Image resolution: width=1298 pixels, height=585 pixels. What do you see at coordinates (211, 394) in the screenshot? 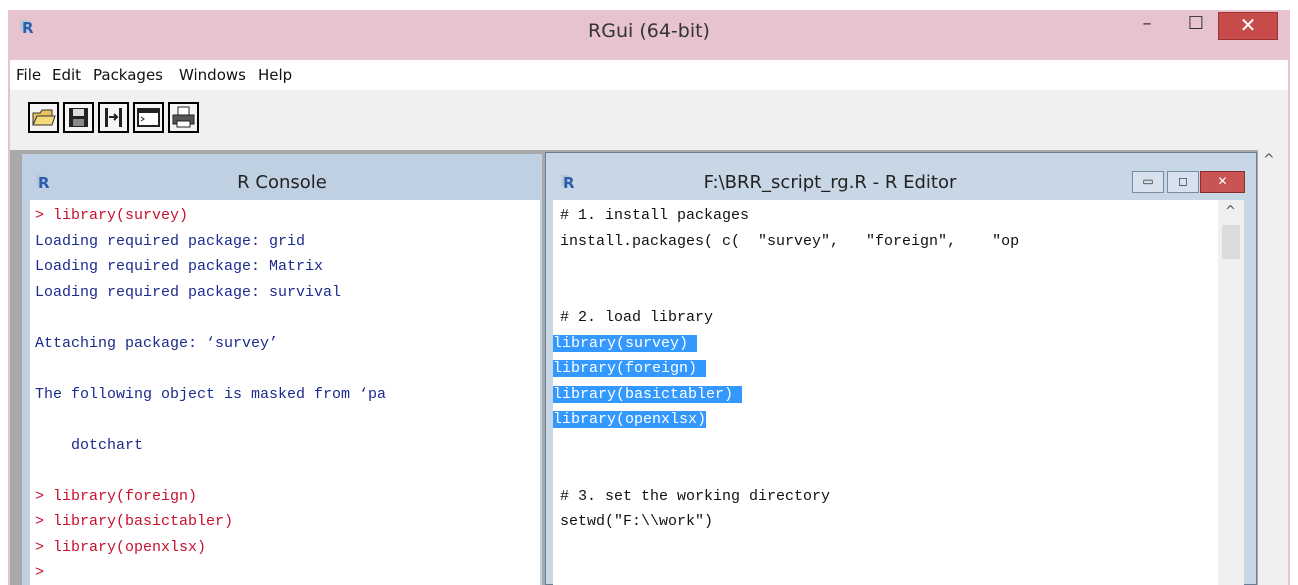
I see `console-line: The following object is masked from ‘pa` at bounding box center [211, 394].